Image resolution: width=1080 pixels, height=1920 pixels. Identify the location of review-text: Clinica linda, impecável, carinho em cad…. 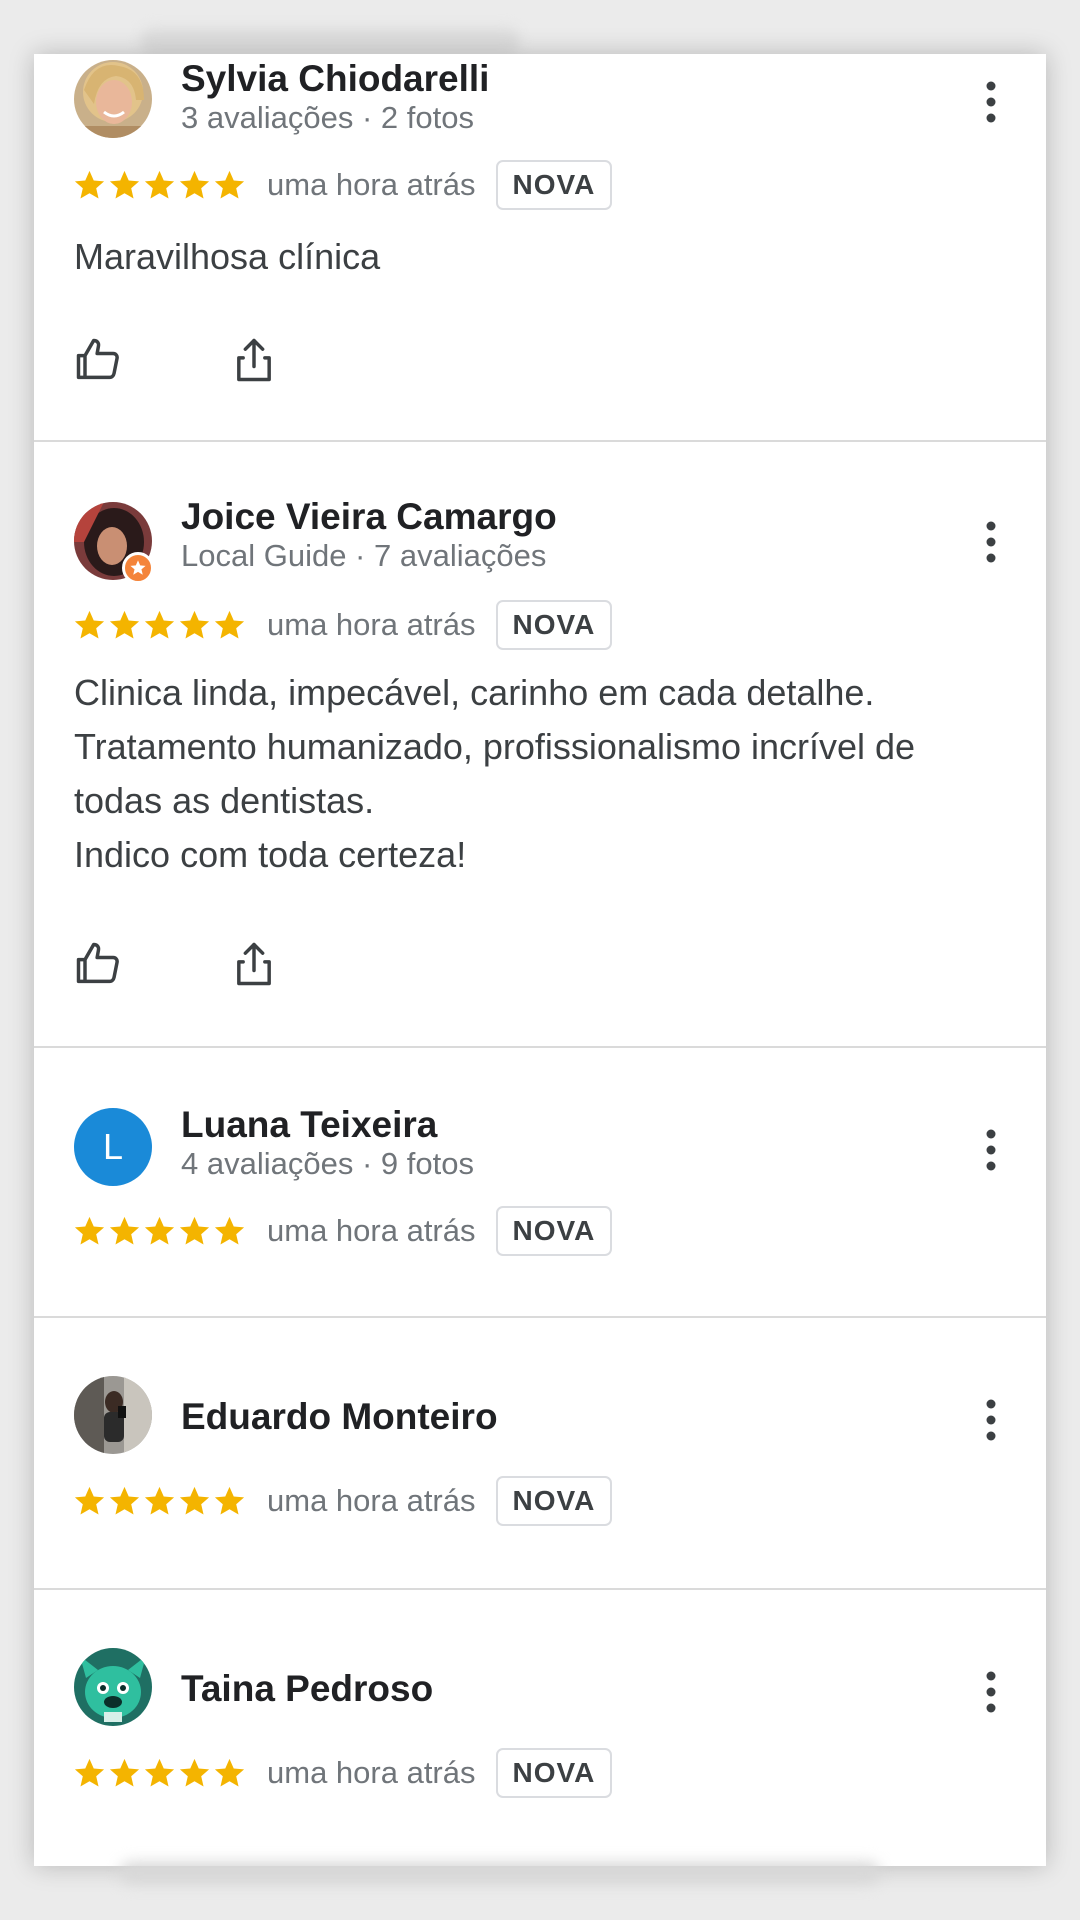
(549, 774).